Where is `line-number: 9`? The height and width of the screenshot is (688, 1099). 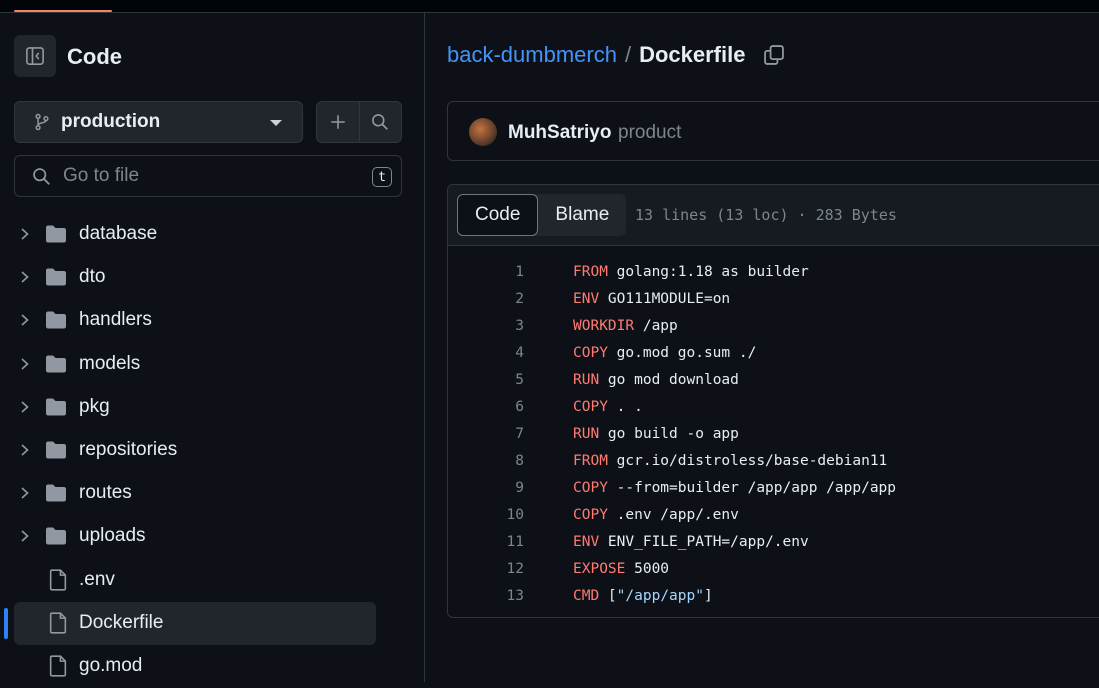 line-number: 9 is located at coordinates (506, 488).